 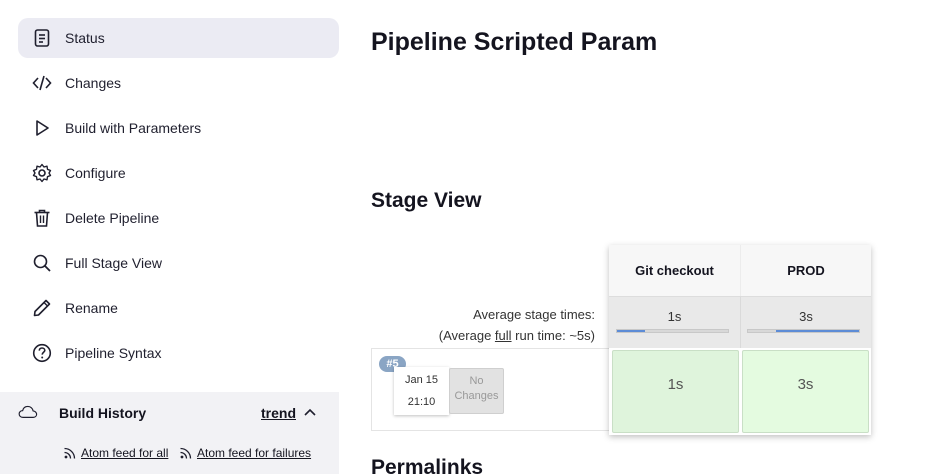 What do you see at coordinates (178, 173) in the screenshot?
I see `sidebar-item-configure: Configure` at bounding box center [178, 173].